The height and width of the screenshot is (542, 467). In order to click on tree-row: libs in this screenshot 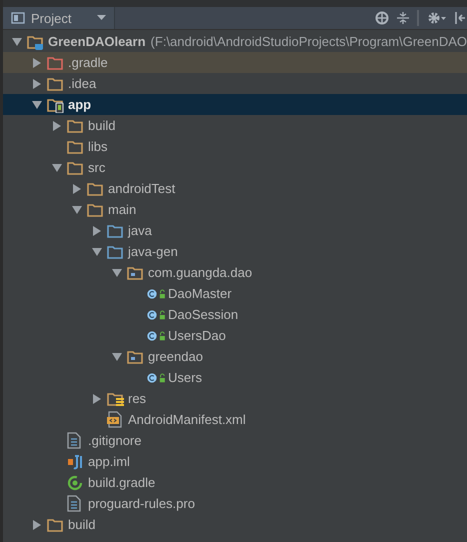, I will do `click(235, 146)`.